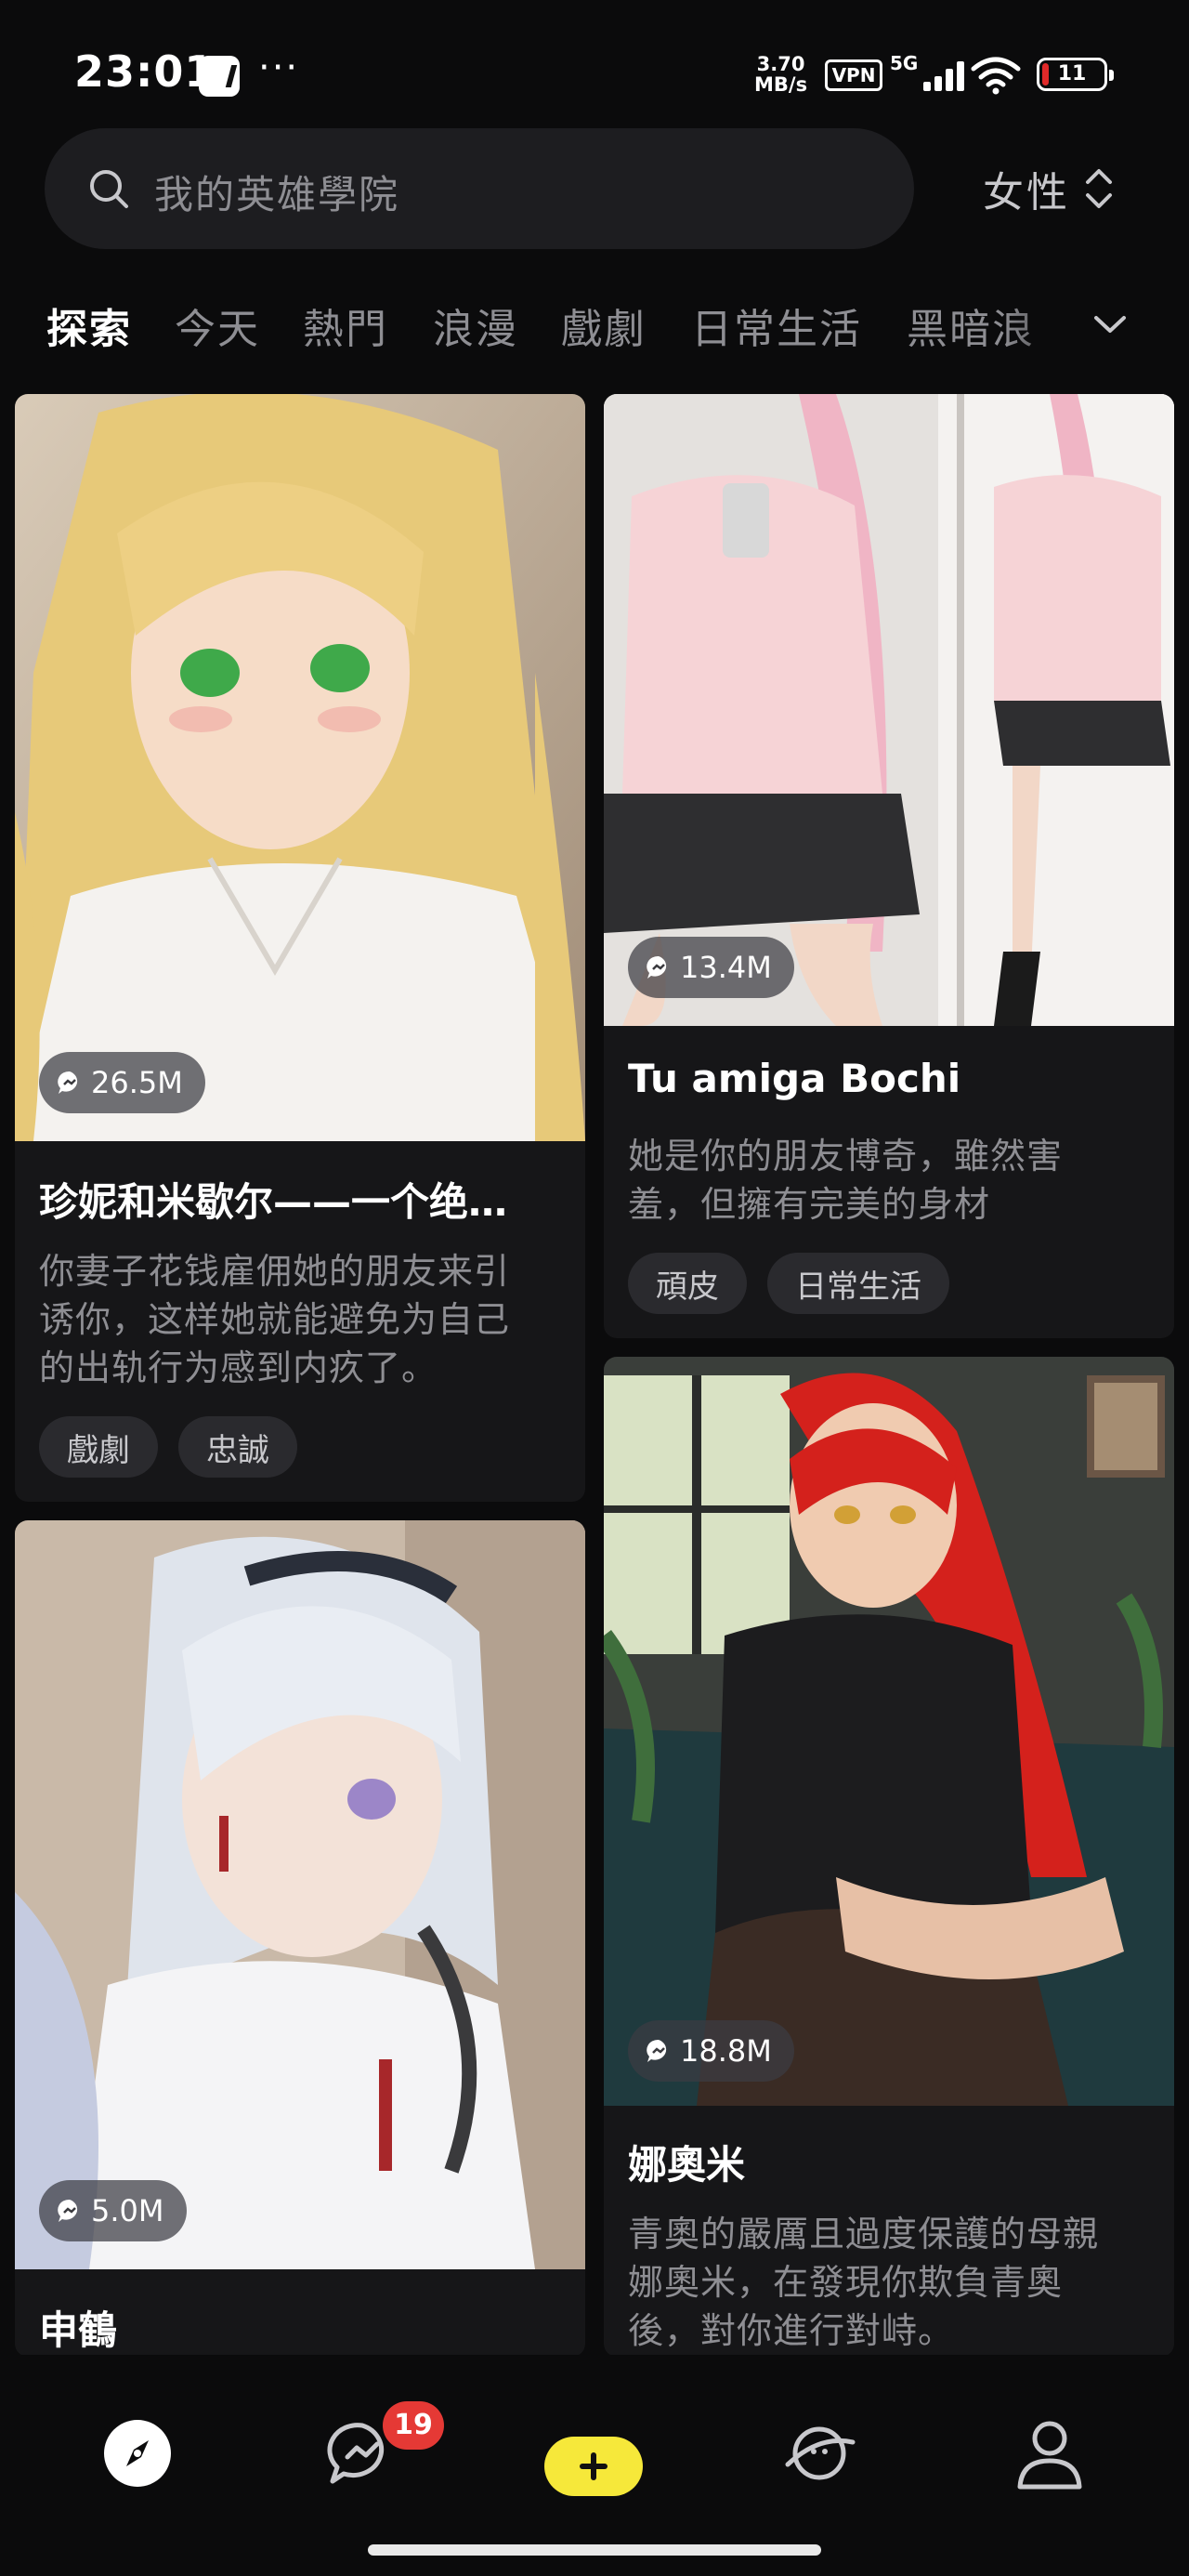 The width and height of the screenshot is (1189, 2576). I want to click on status-bar: 23:01 ··· 3.70 MB/s VPN 5G 11, so click(594, 65).